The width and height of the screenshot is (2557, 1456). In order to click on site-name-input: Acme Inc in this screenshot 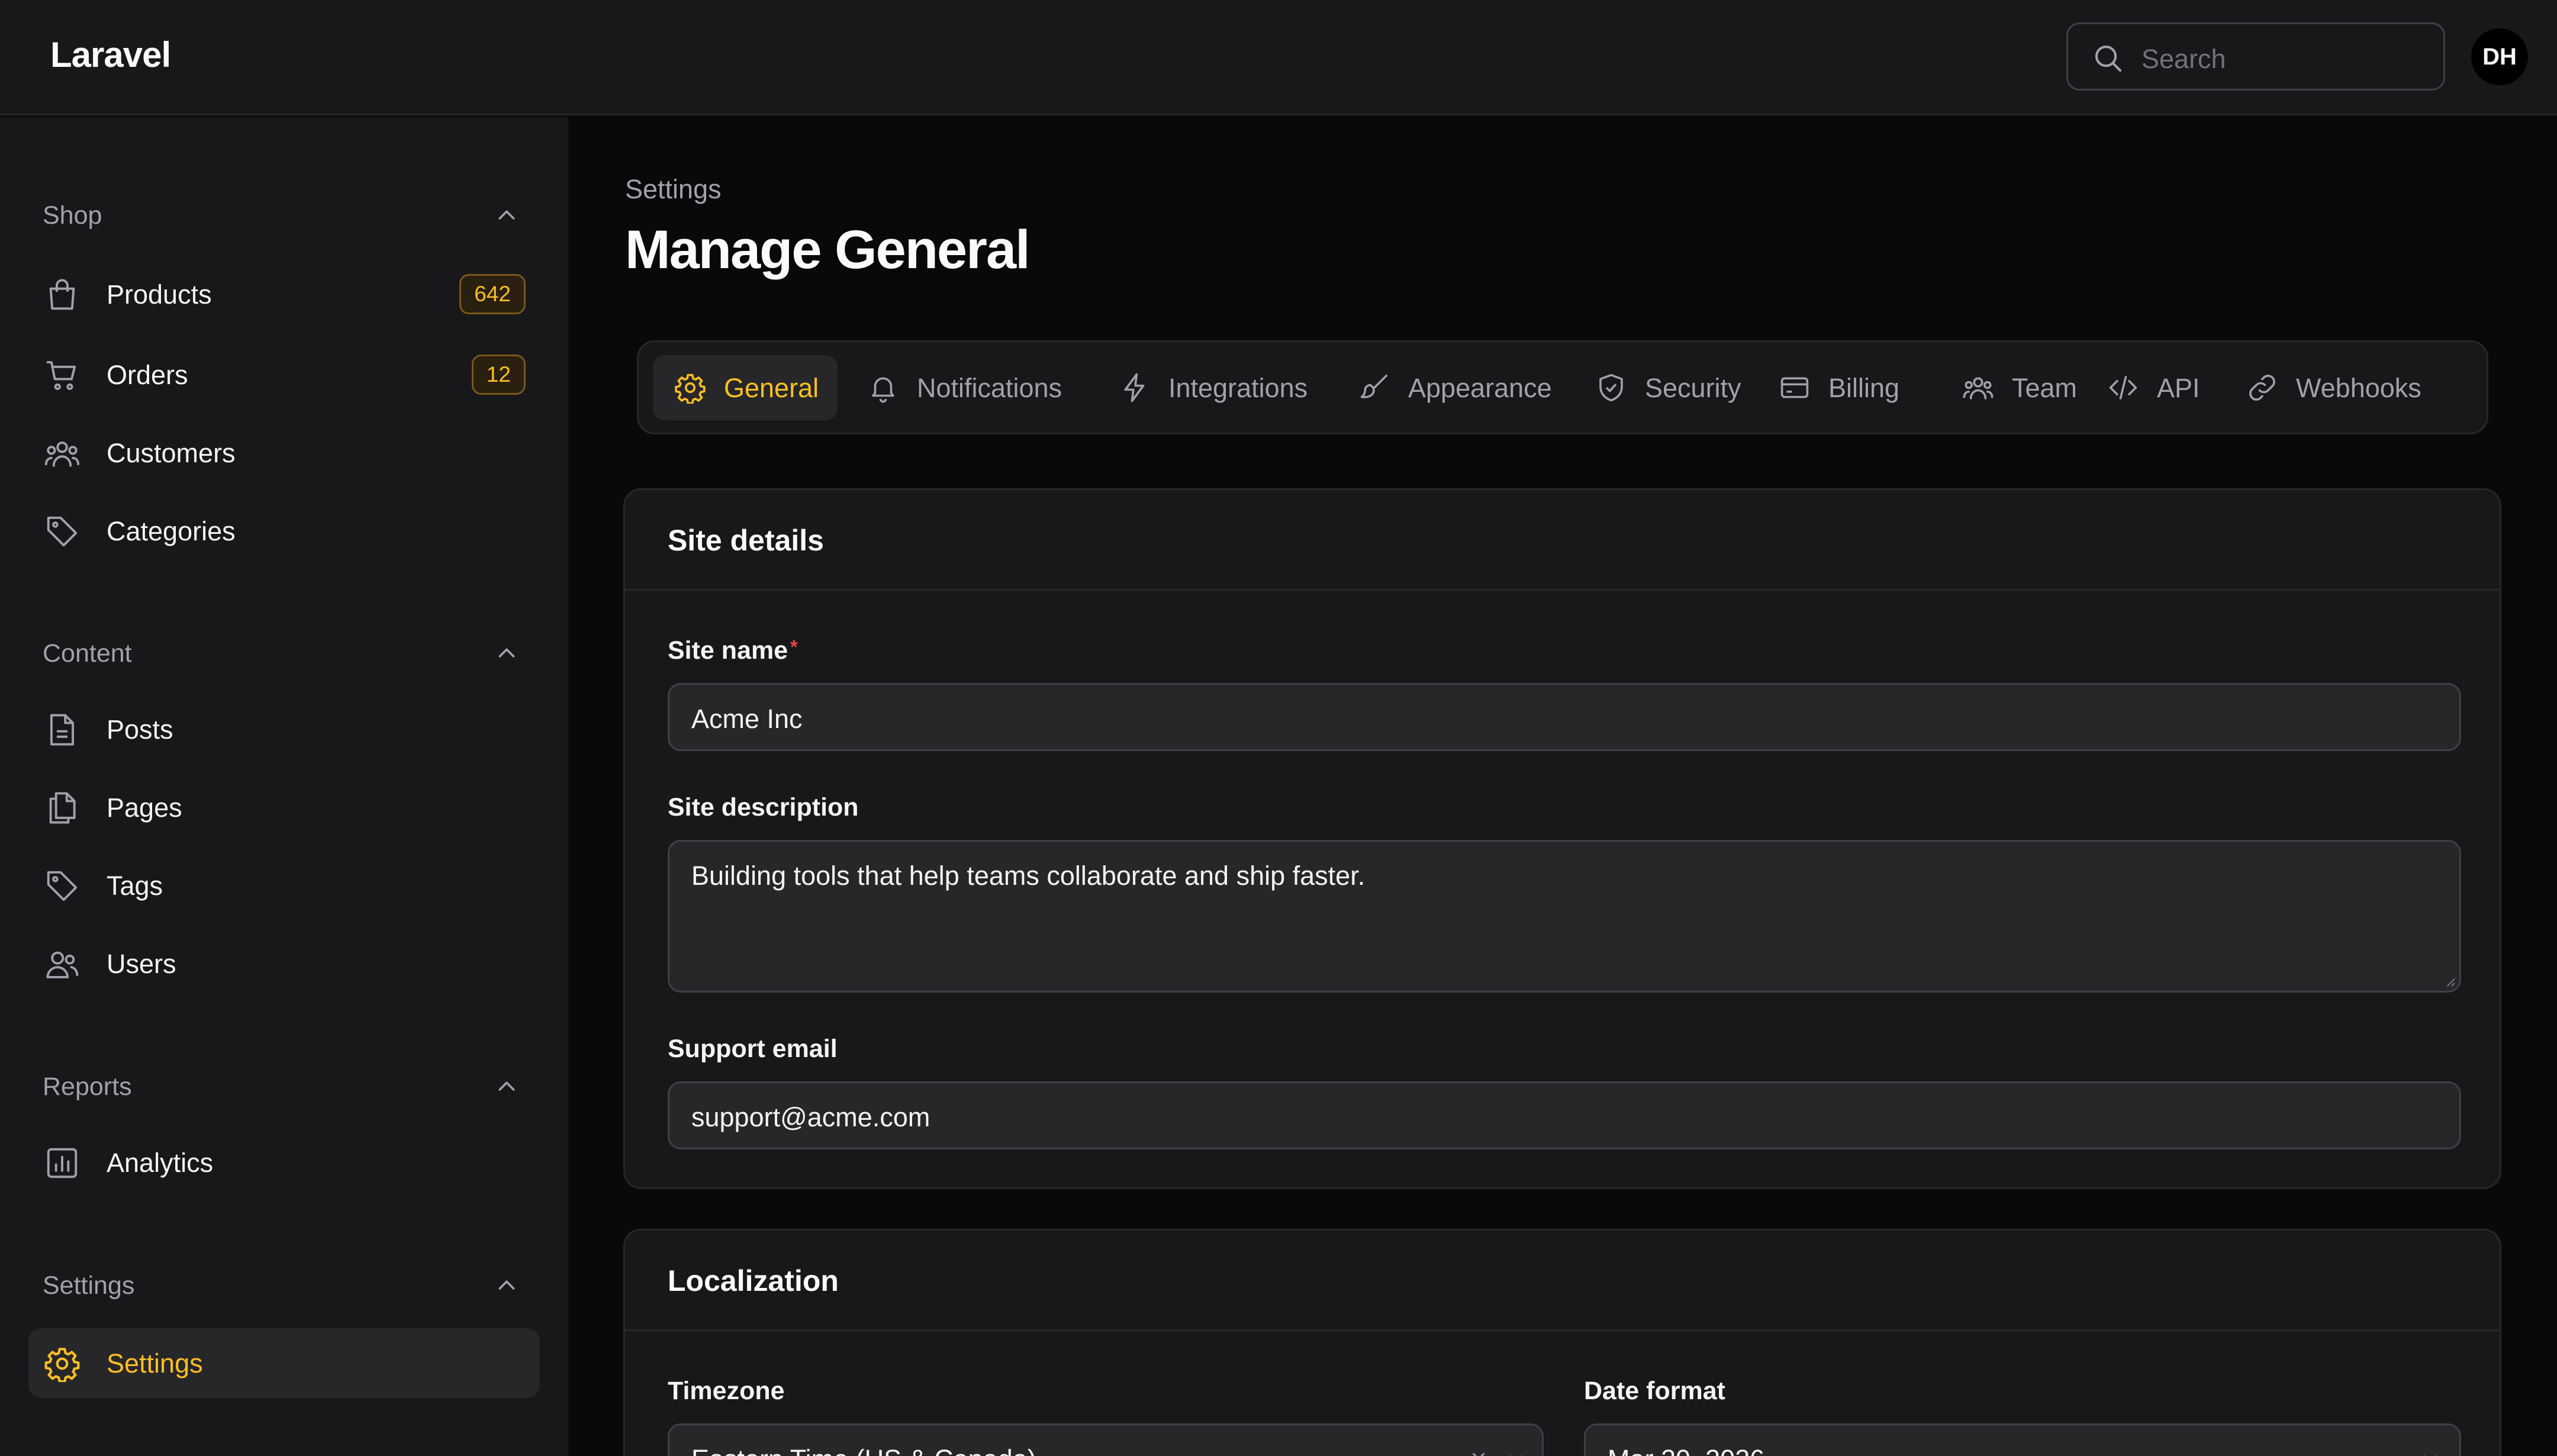, I will do `click(1564, 717)`.